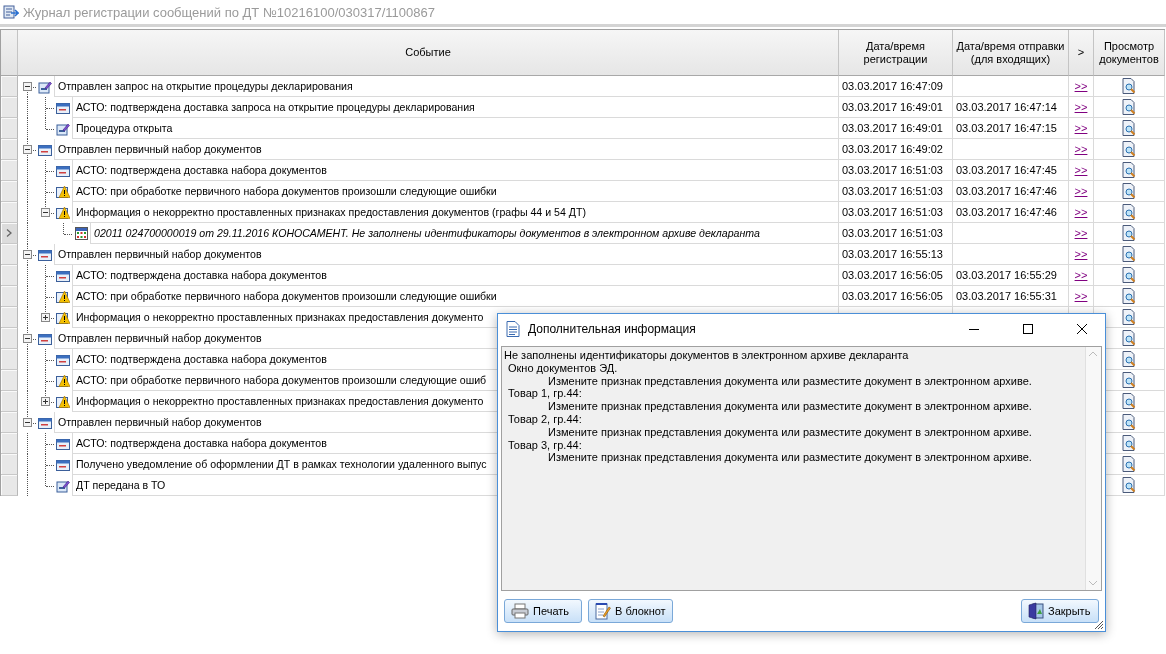  What do you see at coordinates (896, 53) in the screenshot?
I see `column-header: Дата/время регистрации` at bounding box center [896, 53].